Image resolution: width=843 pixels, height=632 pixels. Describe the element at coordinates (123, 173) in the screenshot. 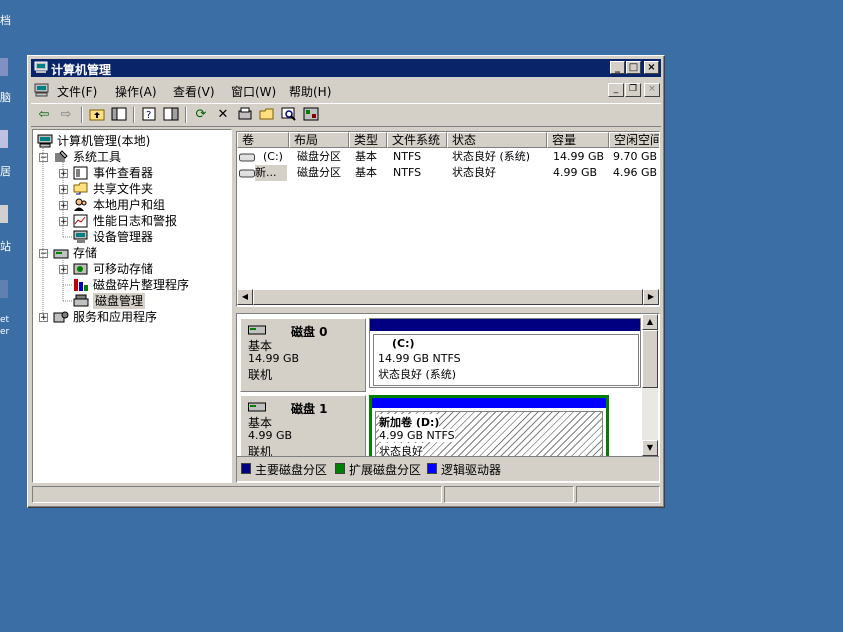

I see `tree-label: 事件查看器` at that location.